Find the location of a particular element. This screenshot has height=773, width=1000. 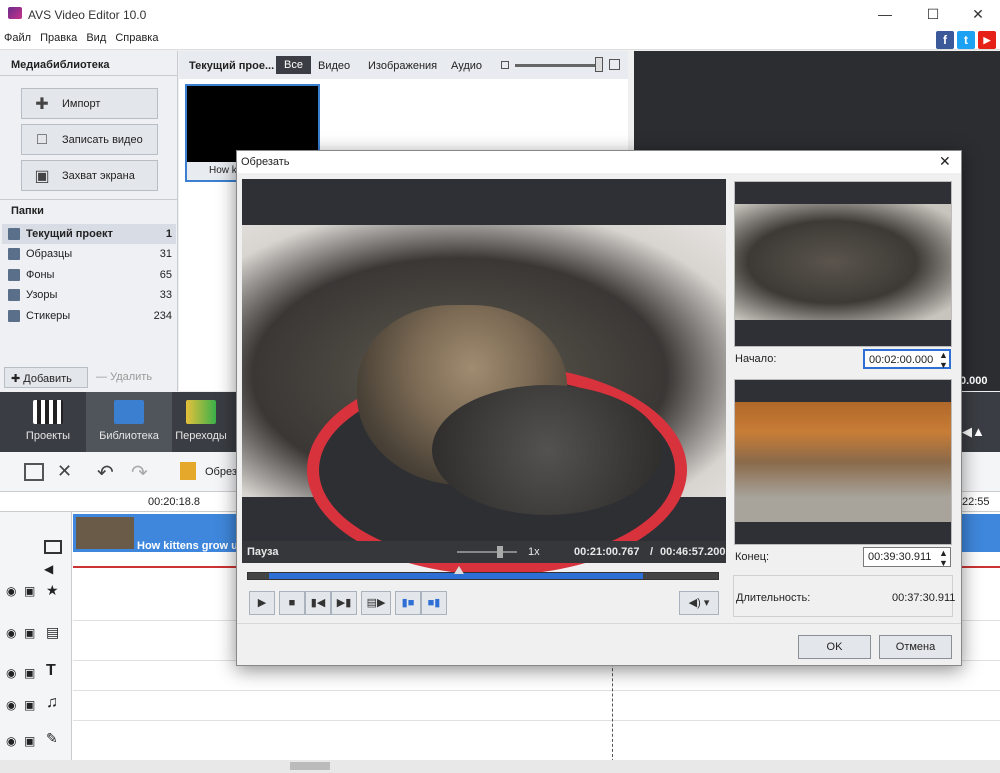

clip-thumbnail is located at coordinates (105, 533).